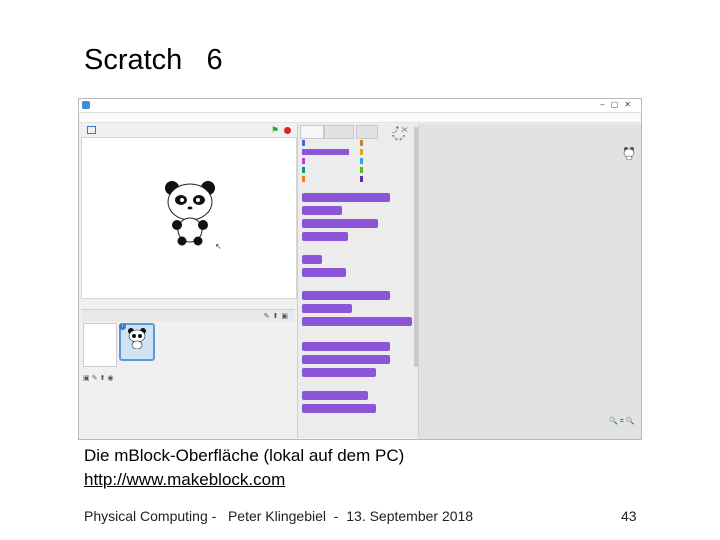  What do you see at coordinates (346, 197) in the screenshot?
I see `block-say-for-secs` at bounding box center [346, 197].